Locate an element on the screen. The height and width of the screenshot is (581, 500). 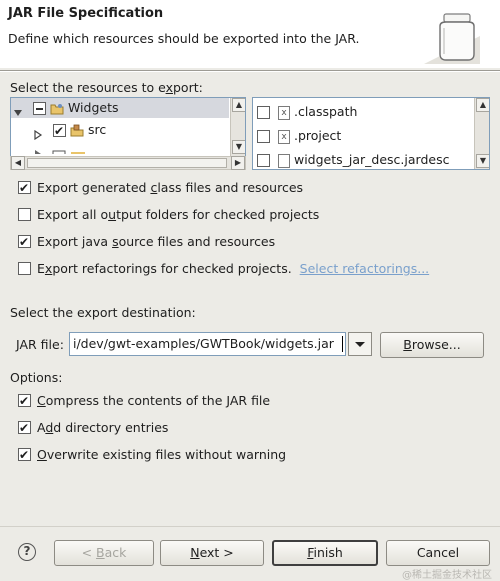
file-label: .classpath is located at coordinates (325, 111).